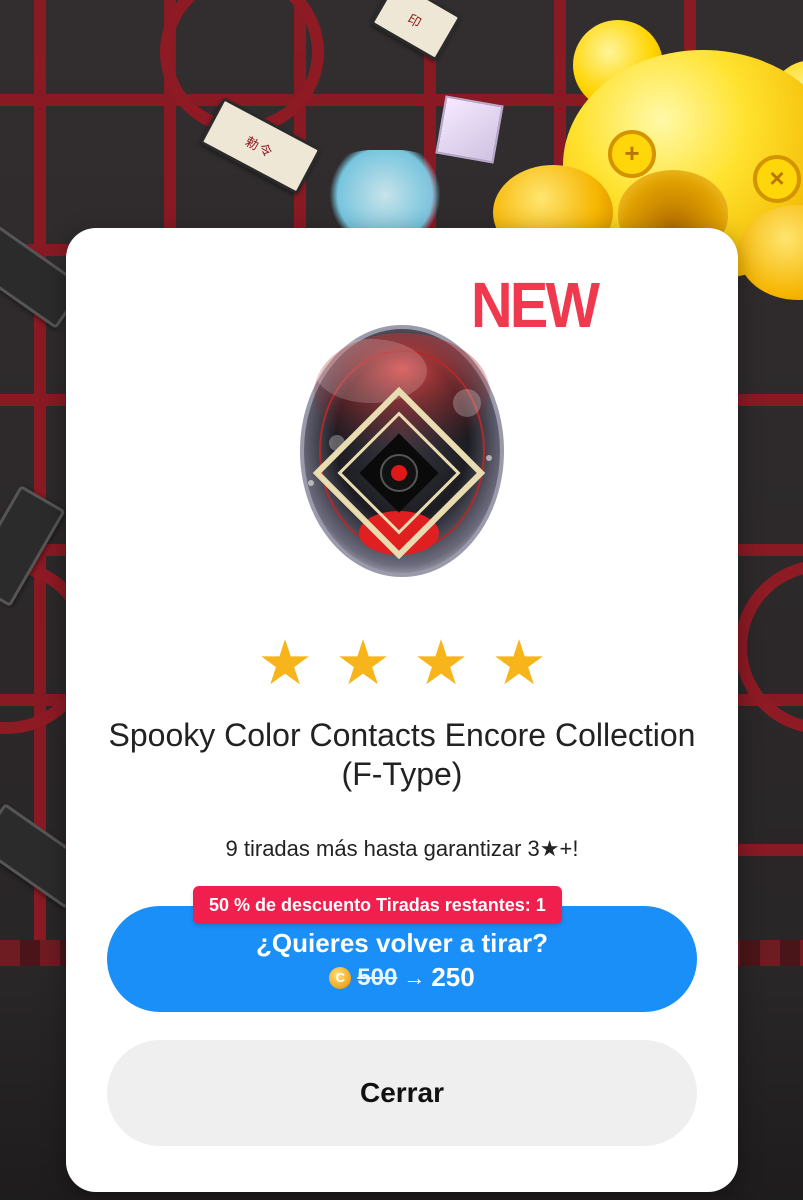 The height and width of the screenshot is (1200, 803). I want to click on new-price: 250, so click(453, 977).